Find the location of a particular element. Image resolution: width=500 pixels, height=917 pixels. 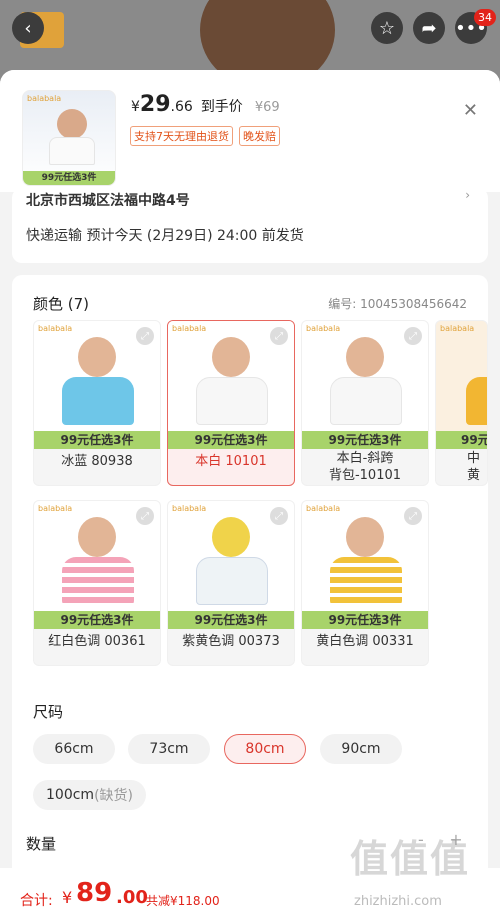

color-option-ice-blue: balabala ⤢ 99元任选3件 冰蓝 80938 is located at coordinates (97, 403).